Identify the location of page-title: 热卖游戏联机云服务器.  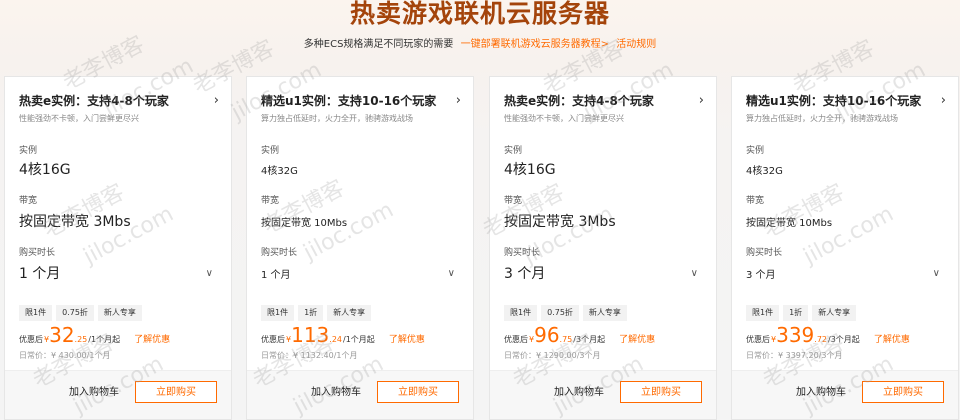
(479, 14).